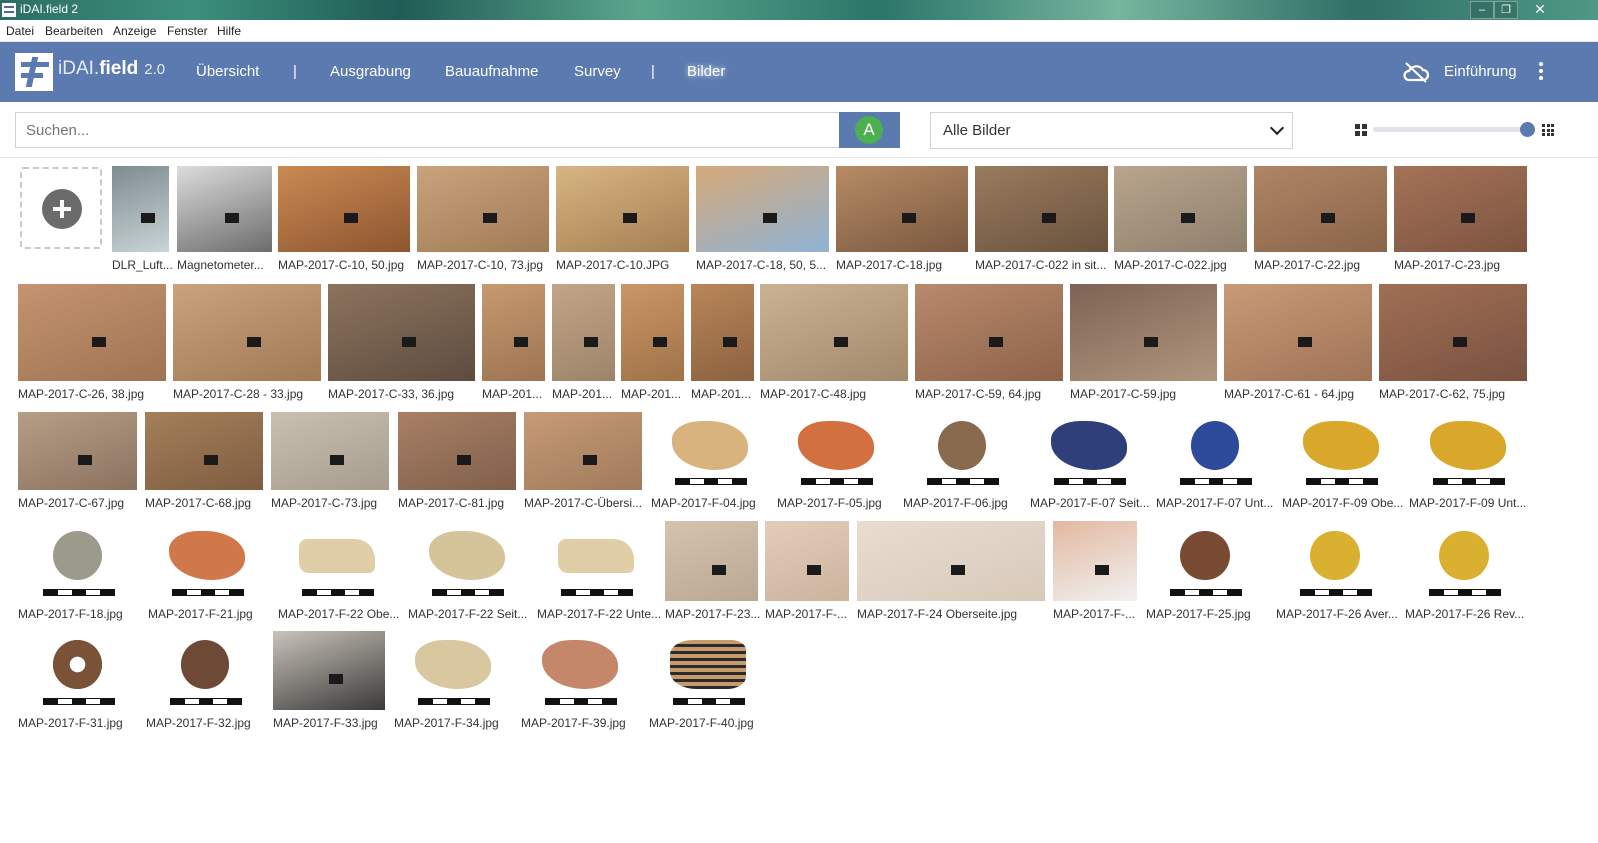 The width and height of the screenshot is (1598, 843). I want to click on add-image-button, so click(61, 208).